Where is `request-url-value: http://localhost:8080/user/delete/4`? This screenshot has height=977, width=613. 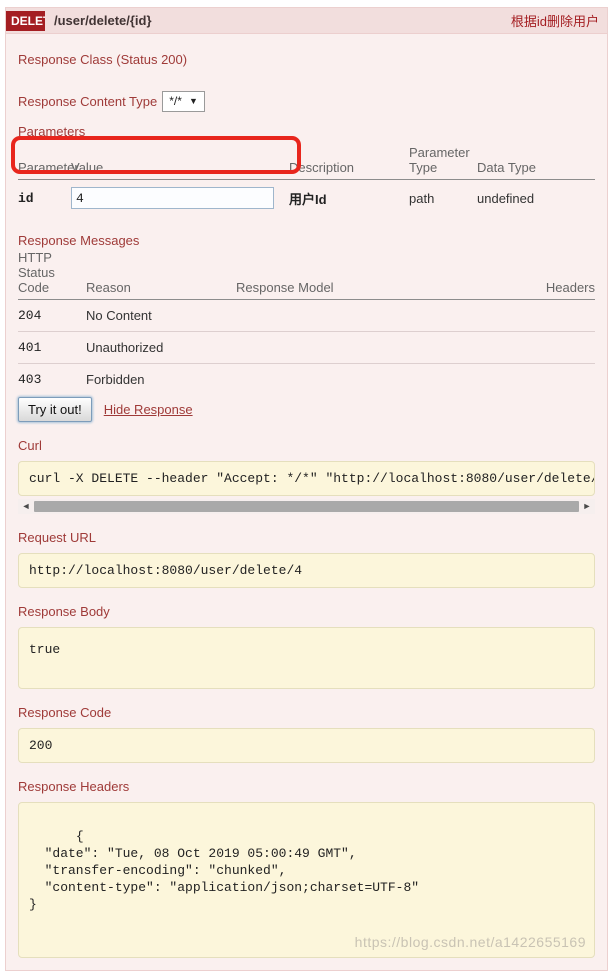
request-url-value: http://localhost:8080/user/delete/4 is located at coordinates (306, 570).